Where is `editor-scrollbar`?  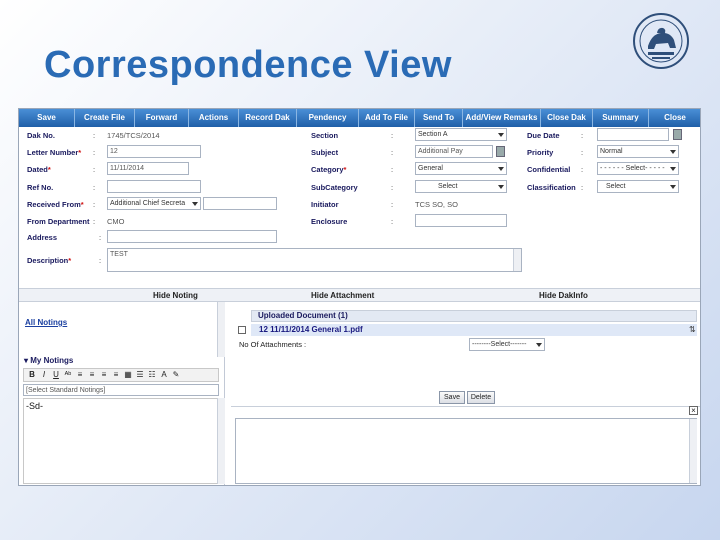
editor-scrollbar is located at coordinates (221, 441).